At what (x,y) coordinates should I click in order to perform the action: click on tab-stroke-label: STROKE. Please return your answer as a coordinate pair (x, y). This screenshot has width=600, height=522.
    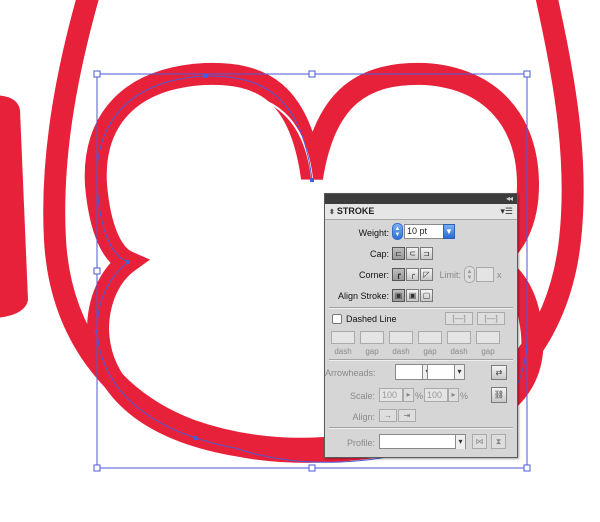
    Looking at the image, I should click on (355, 211).